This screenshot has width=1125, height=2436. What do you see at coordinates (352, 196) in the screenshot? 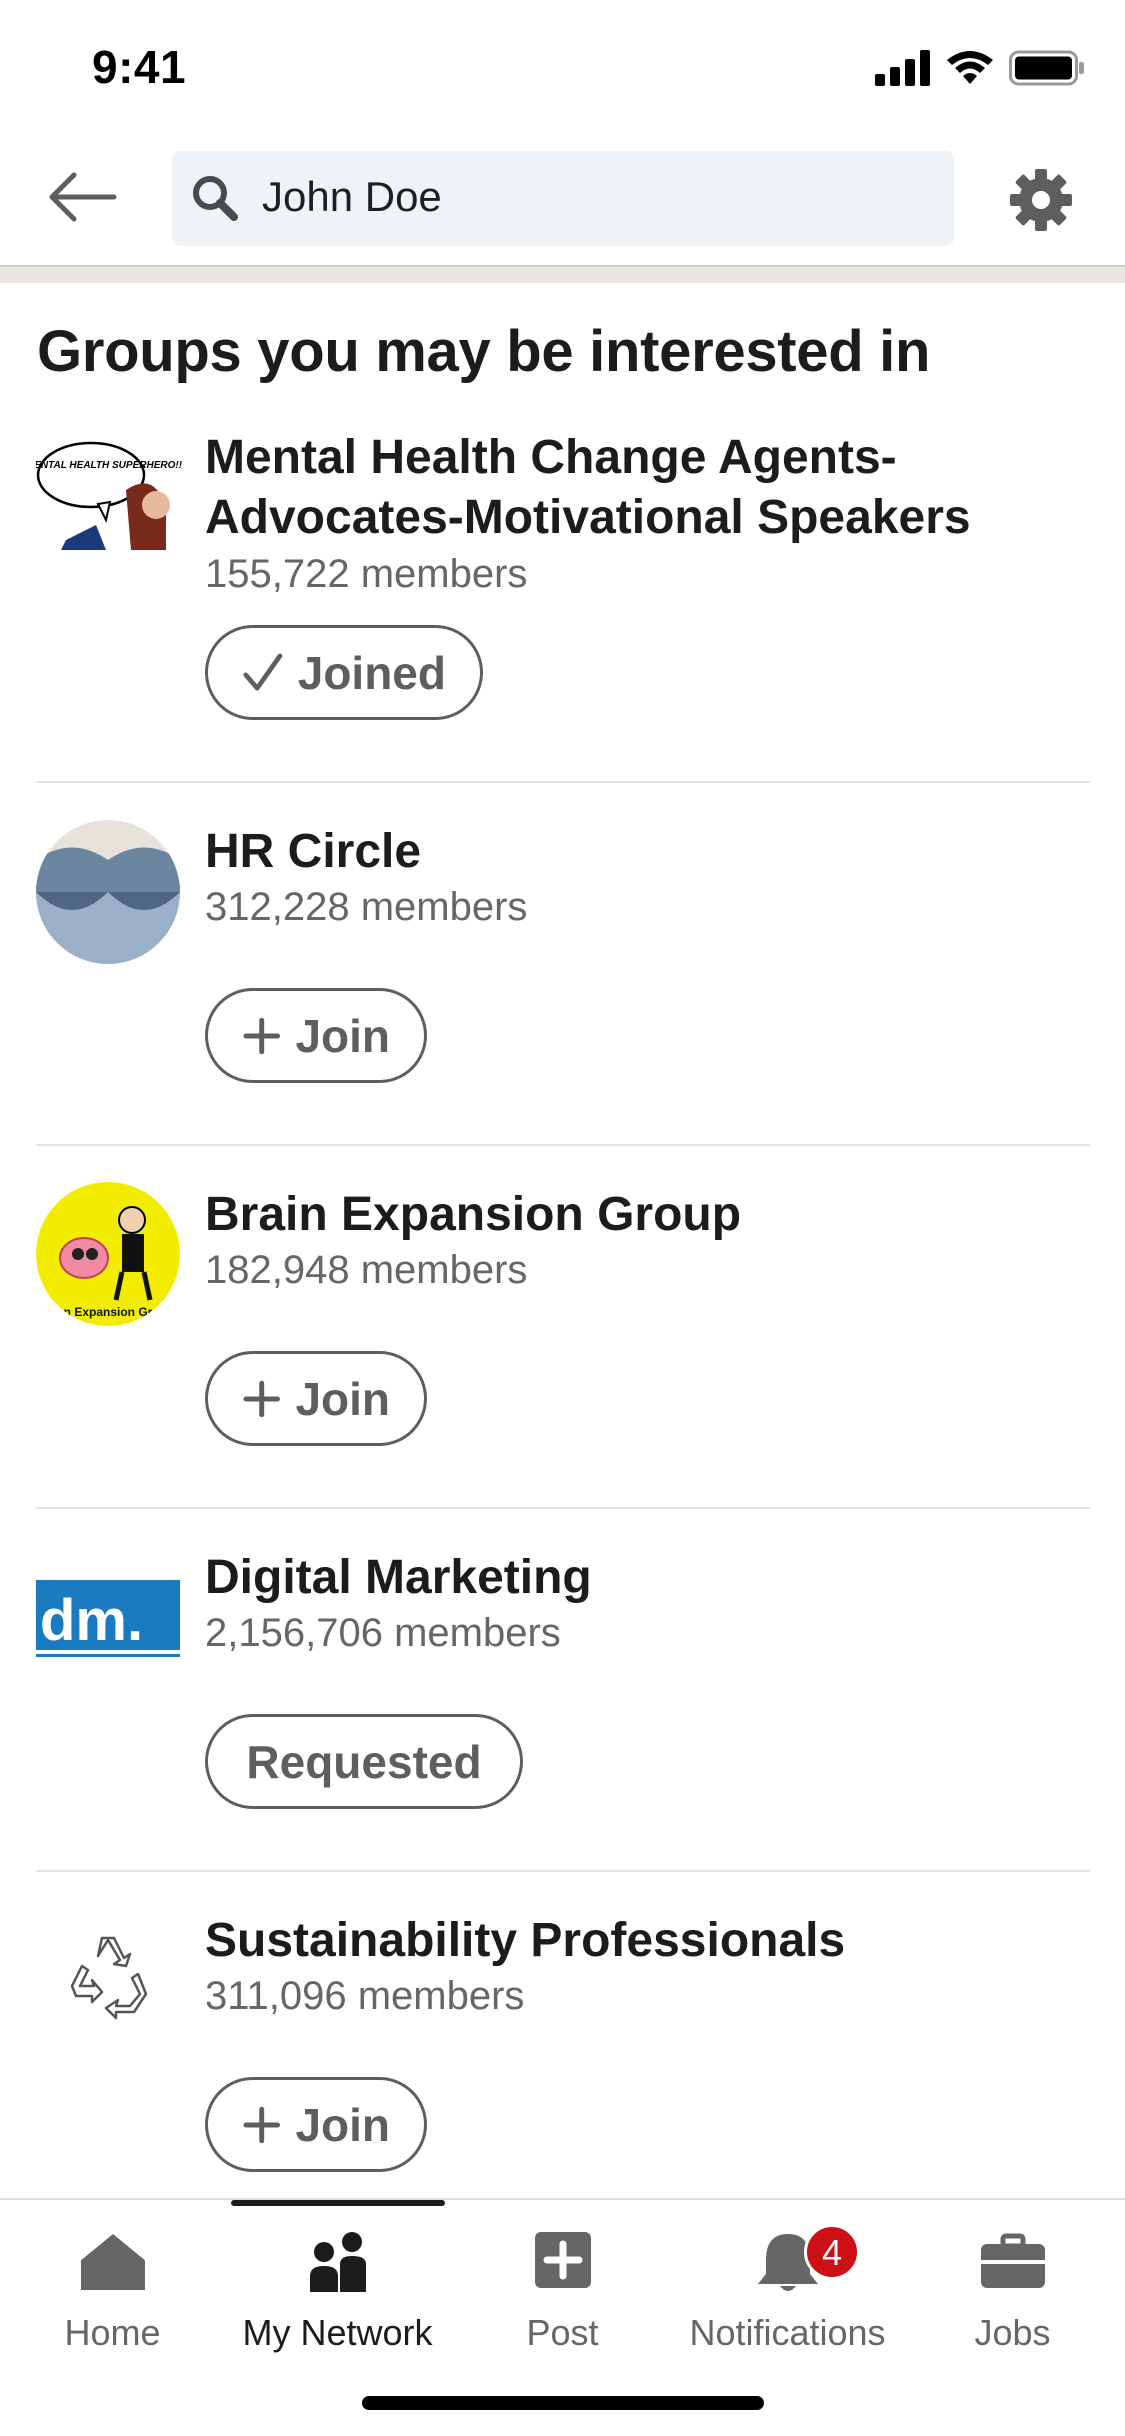
I see `search-query-text: John Doe` at bounding box center [352, 196].